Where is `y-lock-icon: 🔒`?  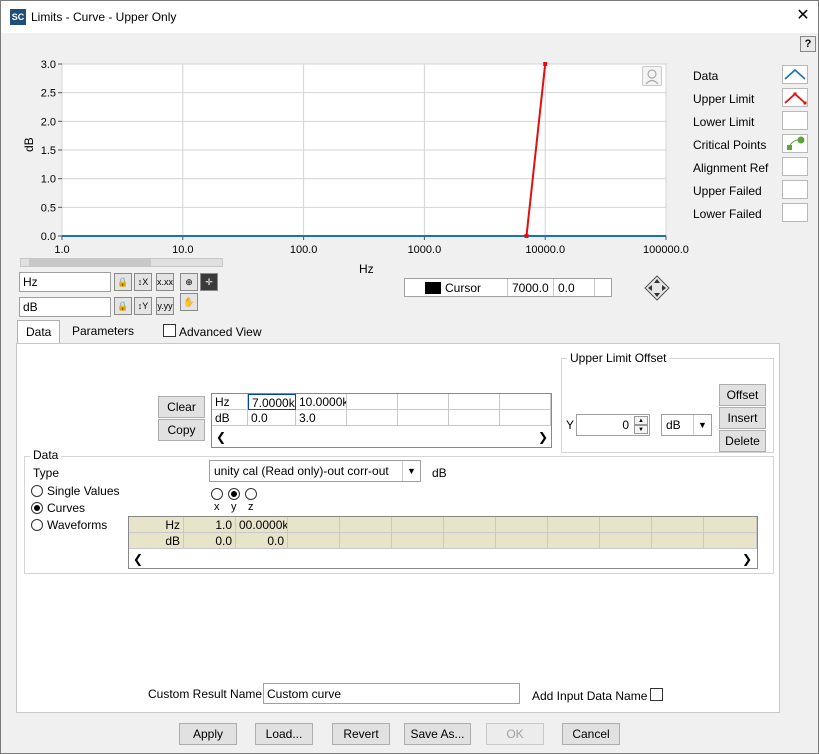
y-lock-icon: 🔒 is located at coordinates (123, 306).